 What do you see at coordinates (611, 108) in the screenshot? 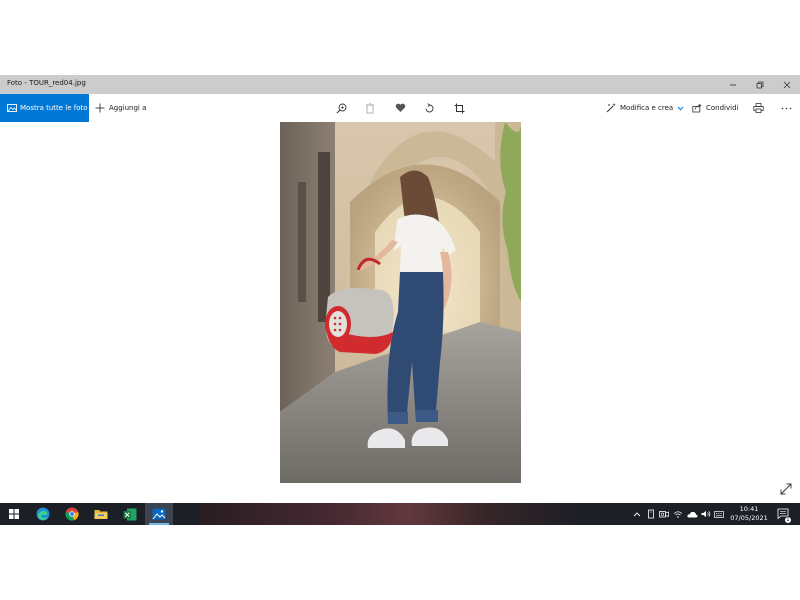
I see `edit-sparkle-icon` at bounding box center [611, 108].